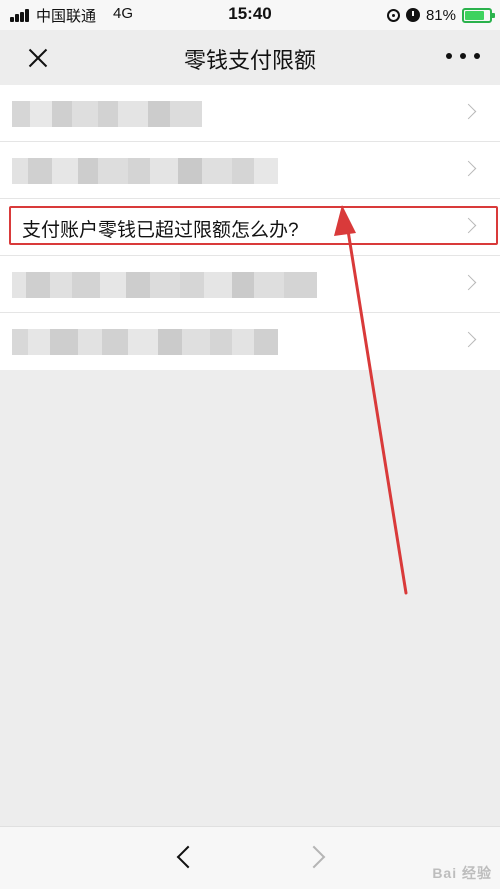 This screenshot has width=500, height=889. I want to click on page-title: 零钱支付限额, so click(249, 60).